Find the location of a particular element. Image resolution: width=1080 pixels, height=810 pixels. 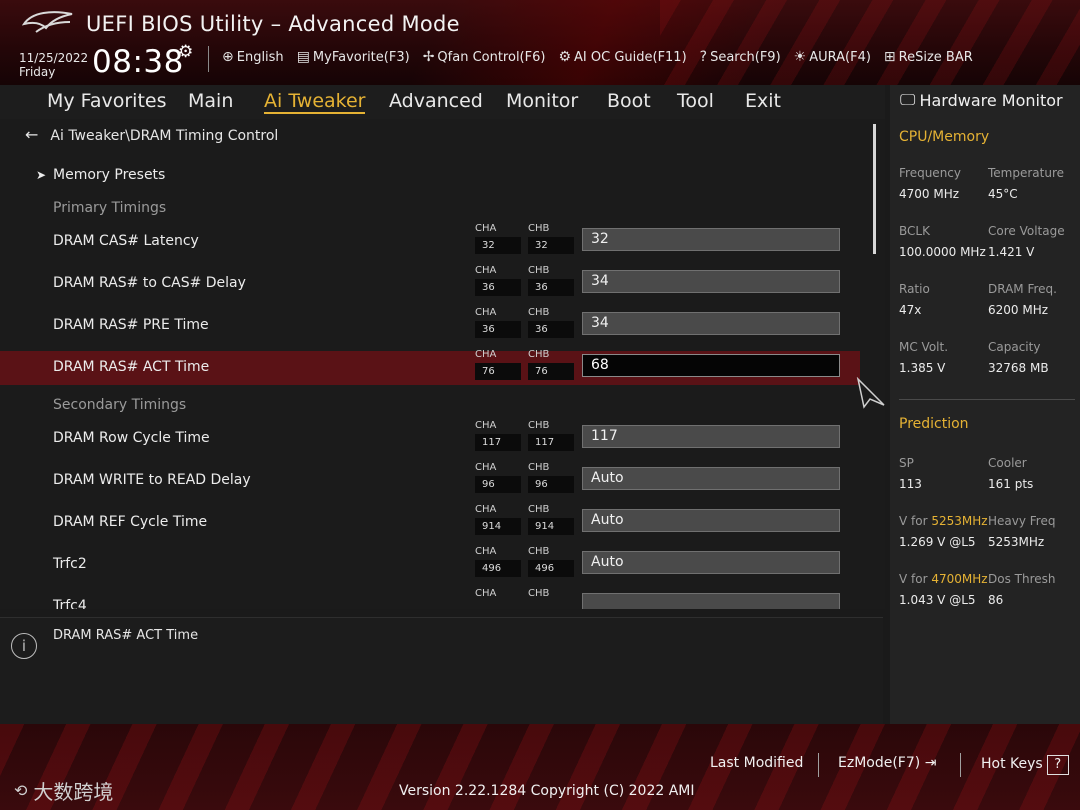

hw-cooler: Cooler 161 pts is located at coordinates (1010, 473).